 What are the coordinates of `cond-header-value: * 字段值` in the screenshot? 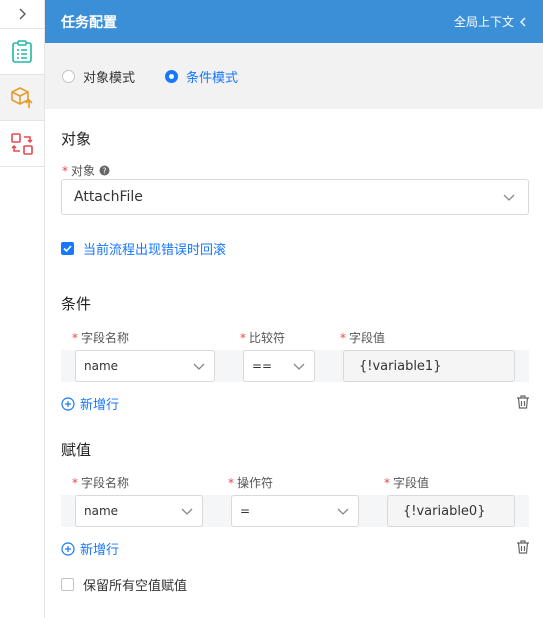 It's located at (363, 338).